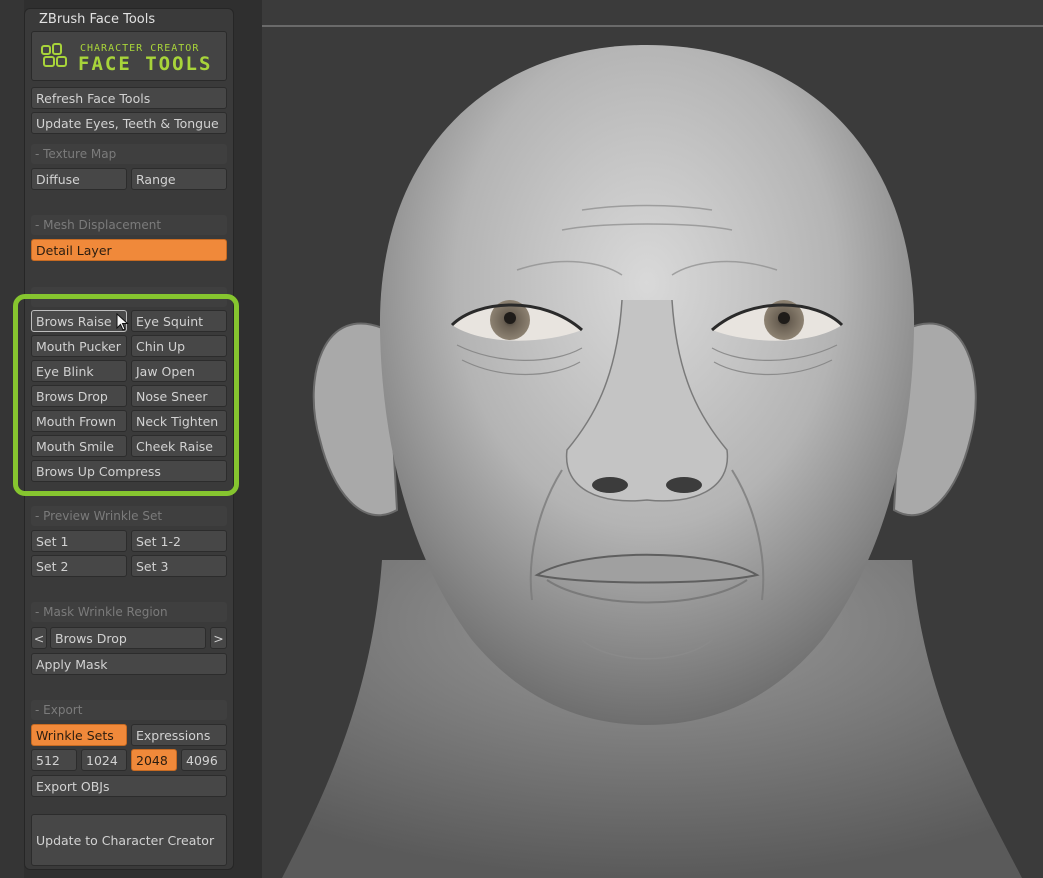 This screenshot has width=1043, height=878. I want to click on mask-wrinkle-region-section-header: - Mask Wrinkle Region, so click(129, 612).